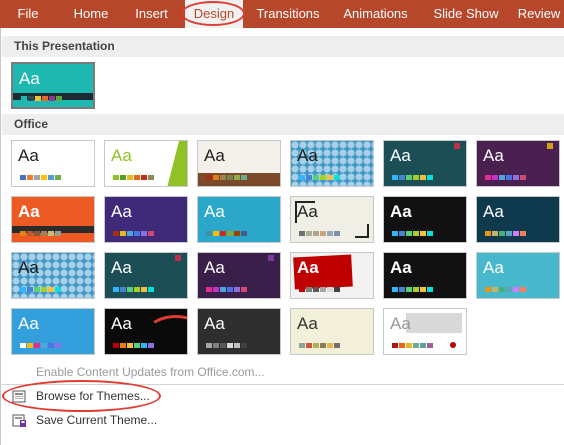  Describe the element at coordinates (177, 163) in the screenshot. I see `theme-facet-shape` at that location.